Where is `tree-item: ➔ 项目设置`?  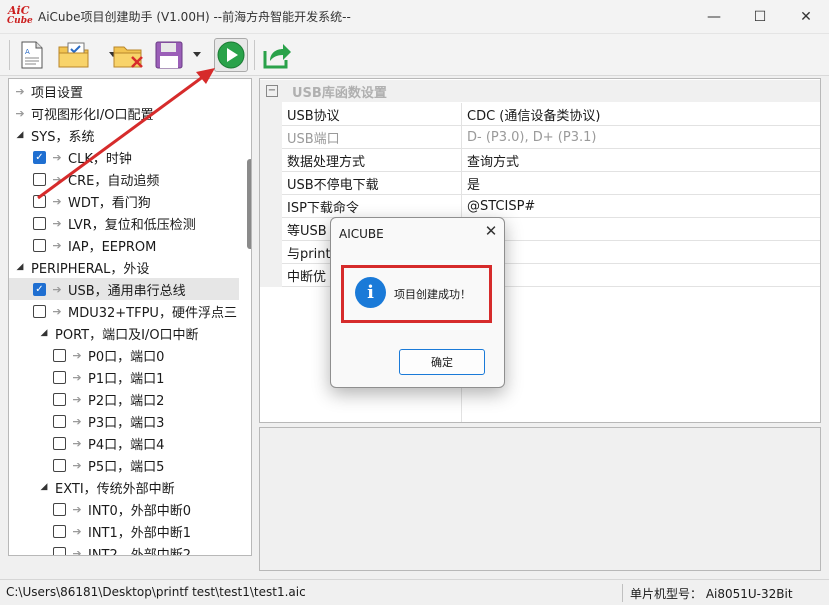 tree-item: ➔ 项目设置 is located at coordinates (124, 91).